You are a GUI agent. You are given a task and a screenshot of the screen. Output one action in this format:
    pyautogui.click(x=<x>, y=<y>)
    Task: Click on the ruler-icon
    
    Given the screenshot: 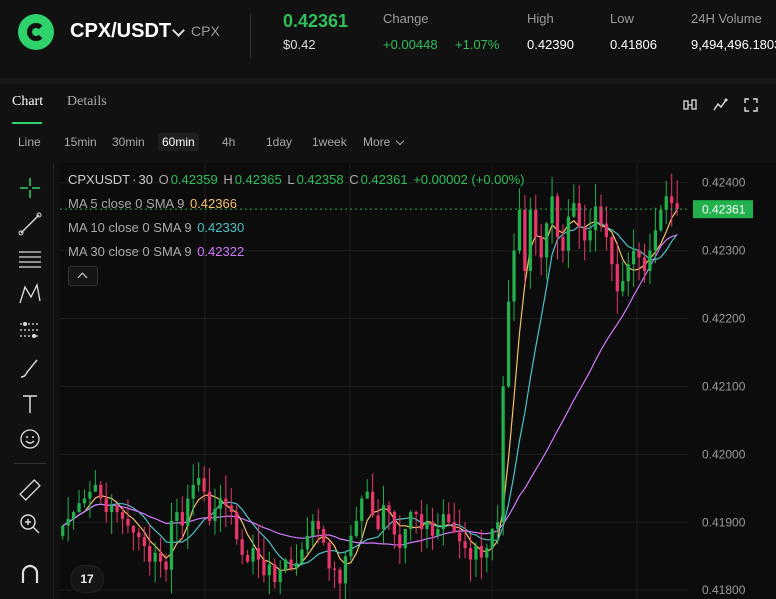 What is the action you would take?
    pyautogui.click(x=30, y=490)
    